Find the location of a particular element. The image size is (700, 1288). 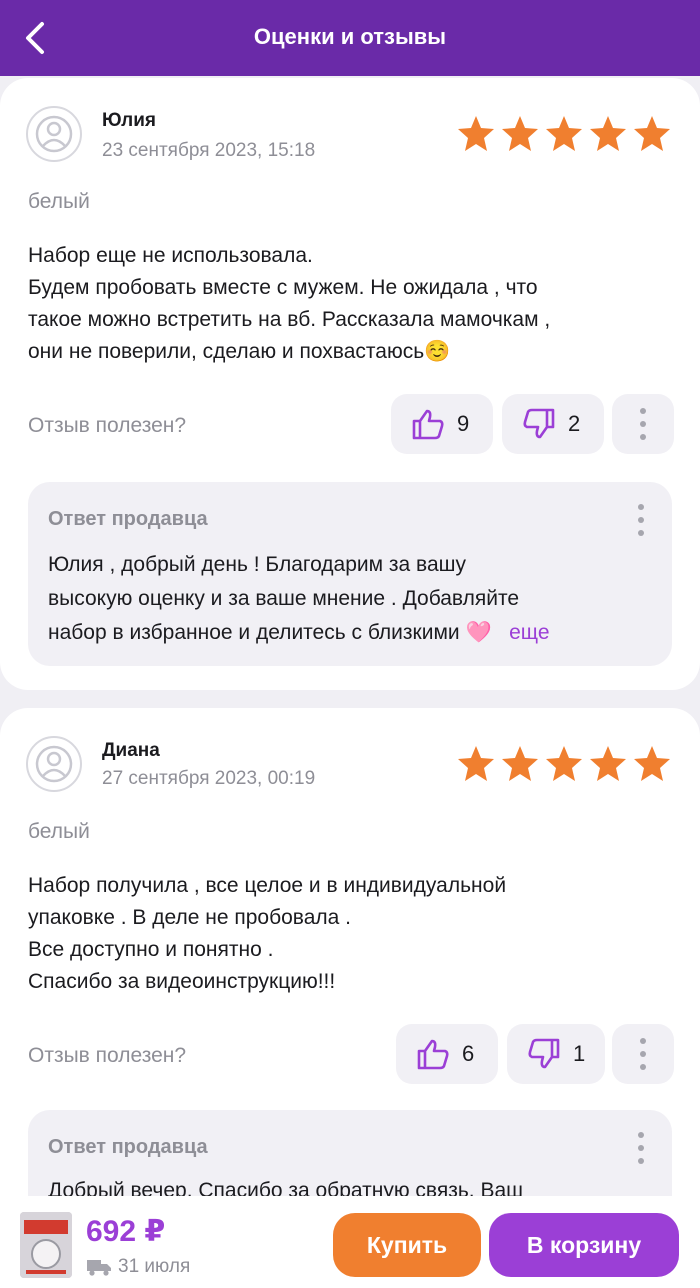

app-header: Оценки и отзывы is located at coordinates (350, 38).